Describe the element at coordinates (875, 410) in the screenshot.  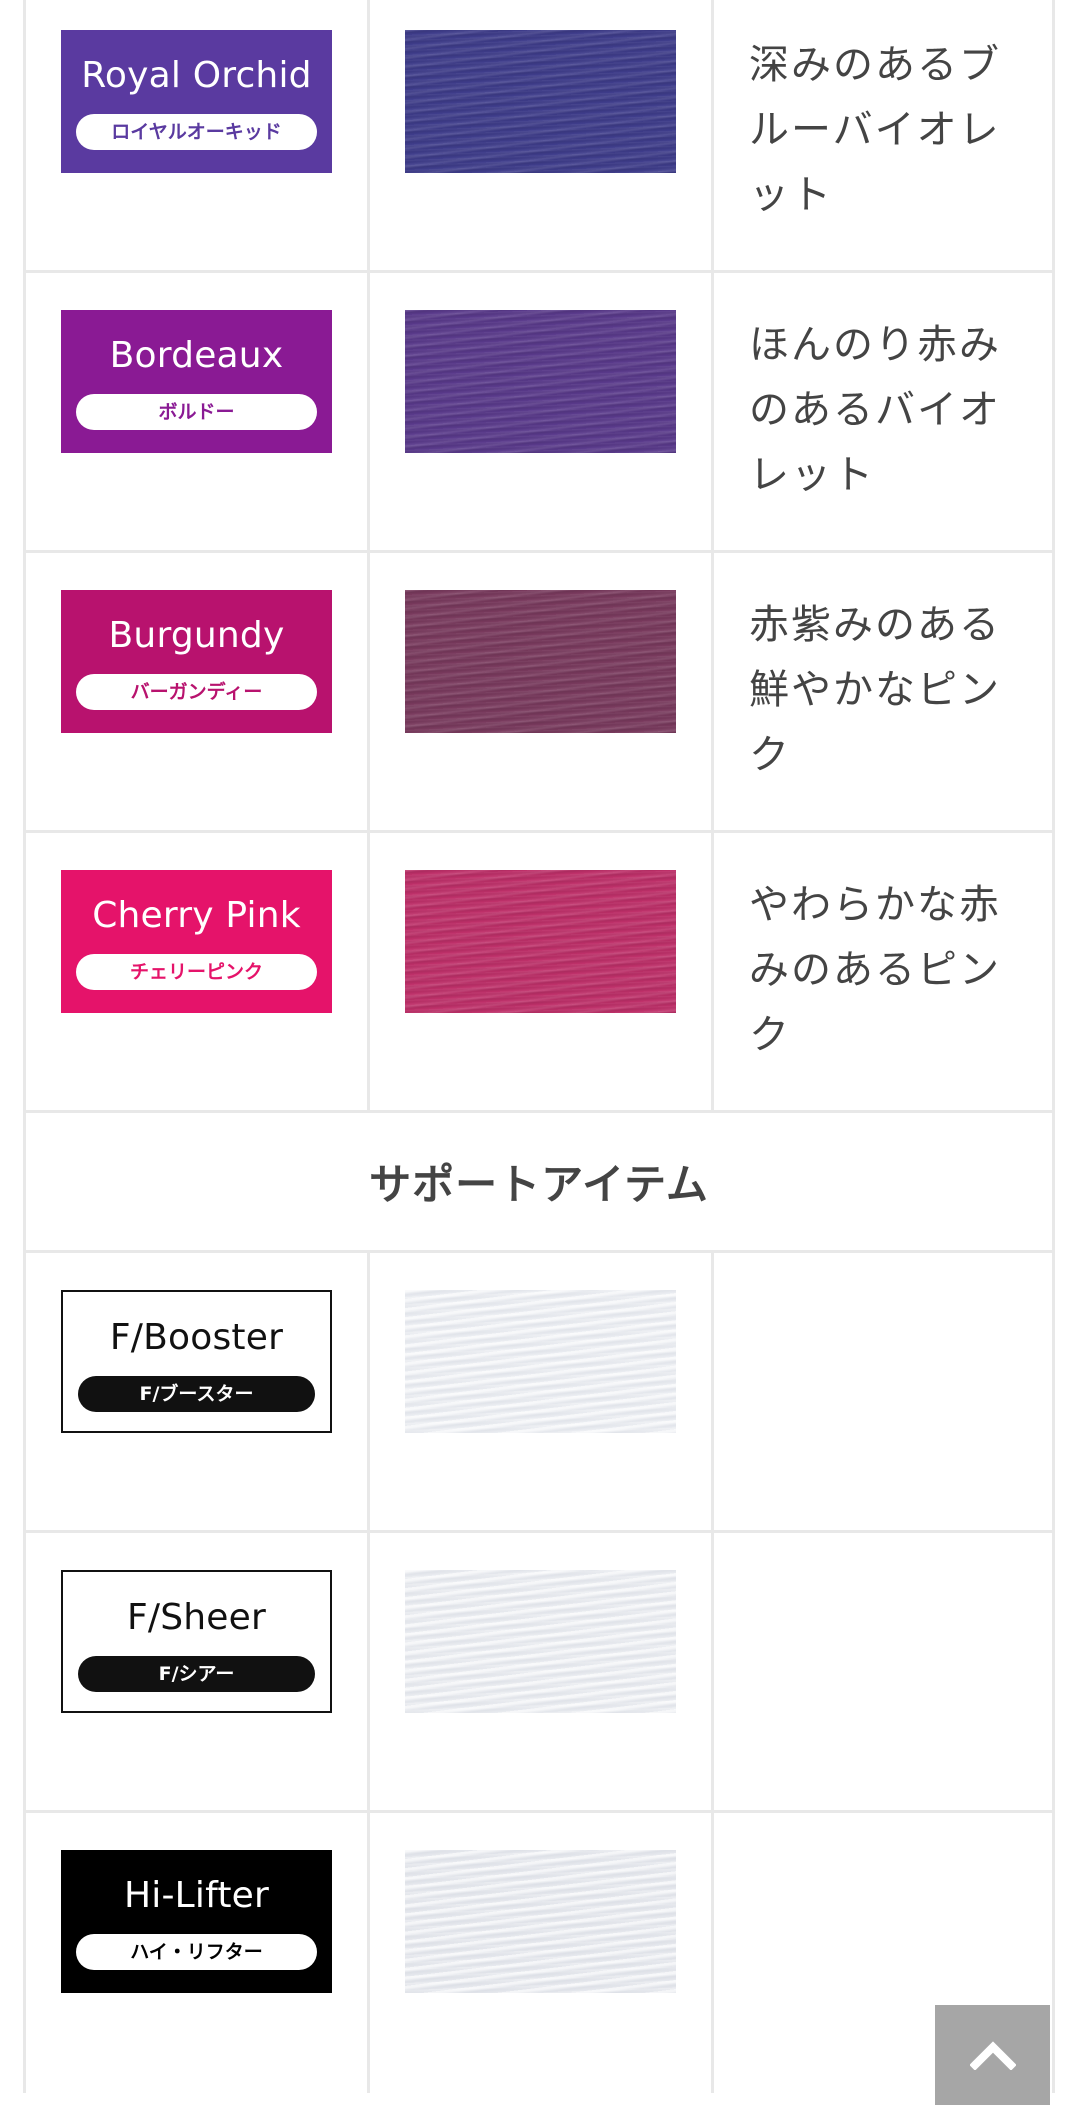
I see `color-description: ほんのり赤みのあるバイオレット` at that location.